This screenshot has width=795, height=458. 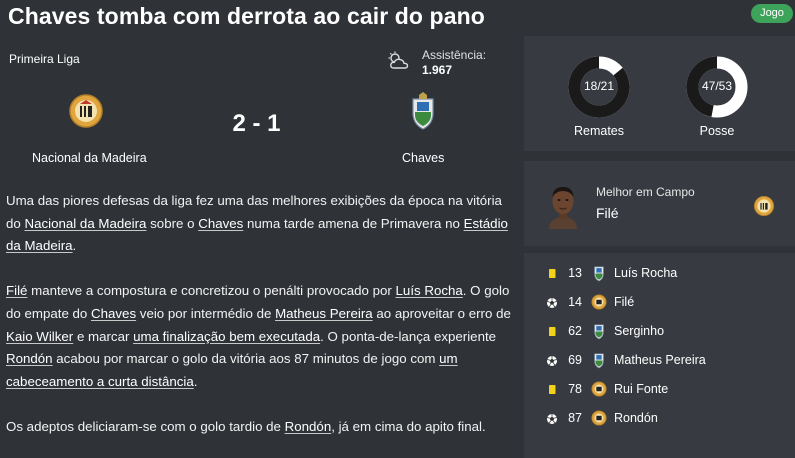 I want to click on event-minute: 87, so click(x=575, y=418).